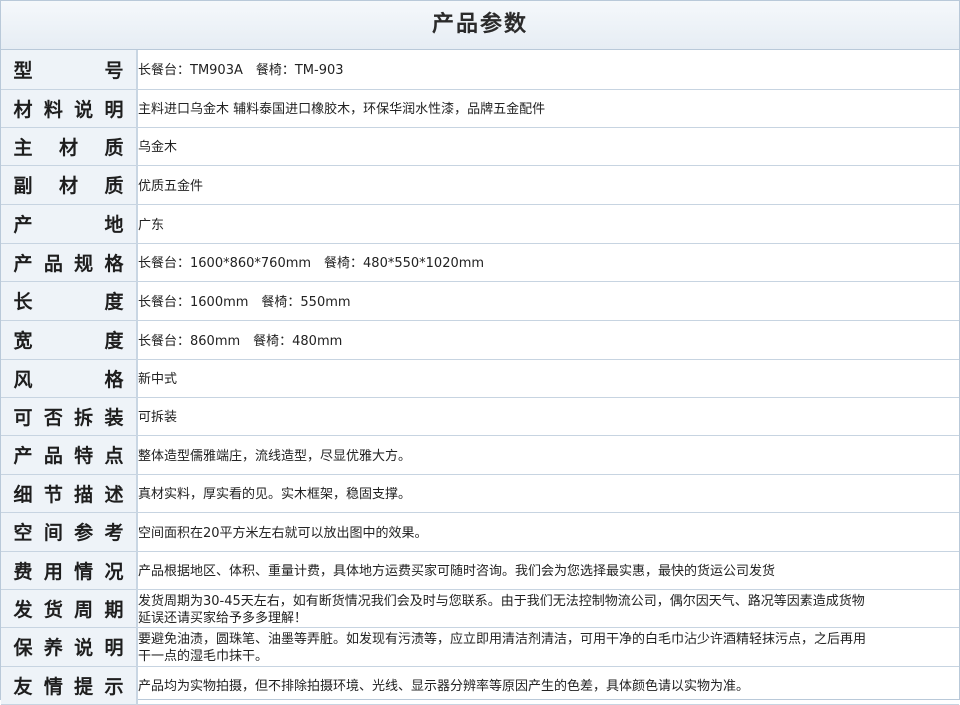 This screenshot has height=705, width=960. Describe the element at coordinates (158, 417) in the screenshot. I see `row-value-detachable: 可拆装` at that location.